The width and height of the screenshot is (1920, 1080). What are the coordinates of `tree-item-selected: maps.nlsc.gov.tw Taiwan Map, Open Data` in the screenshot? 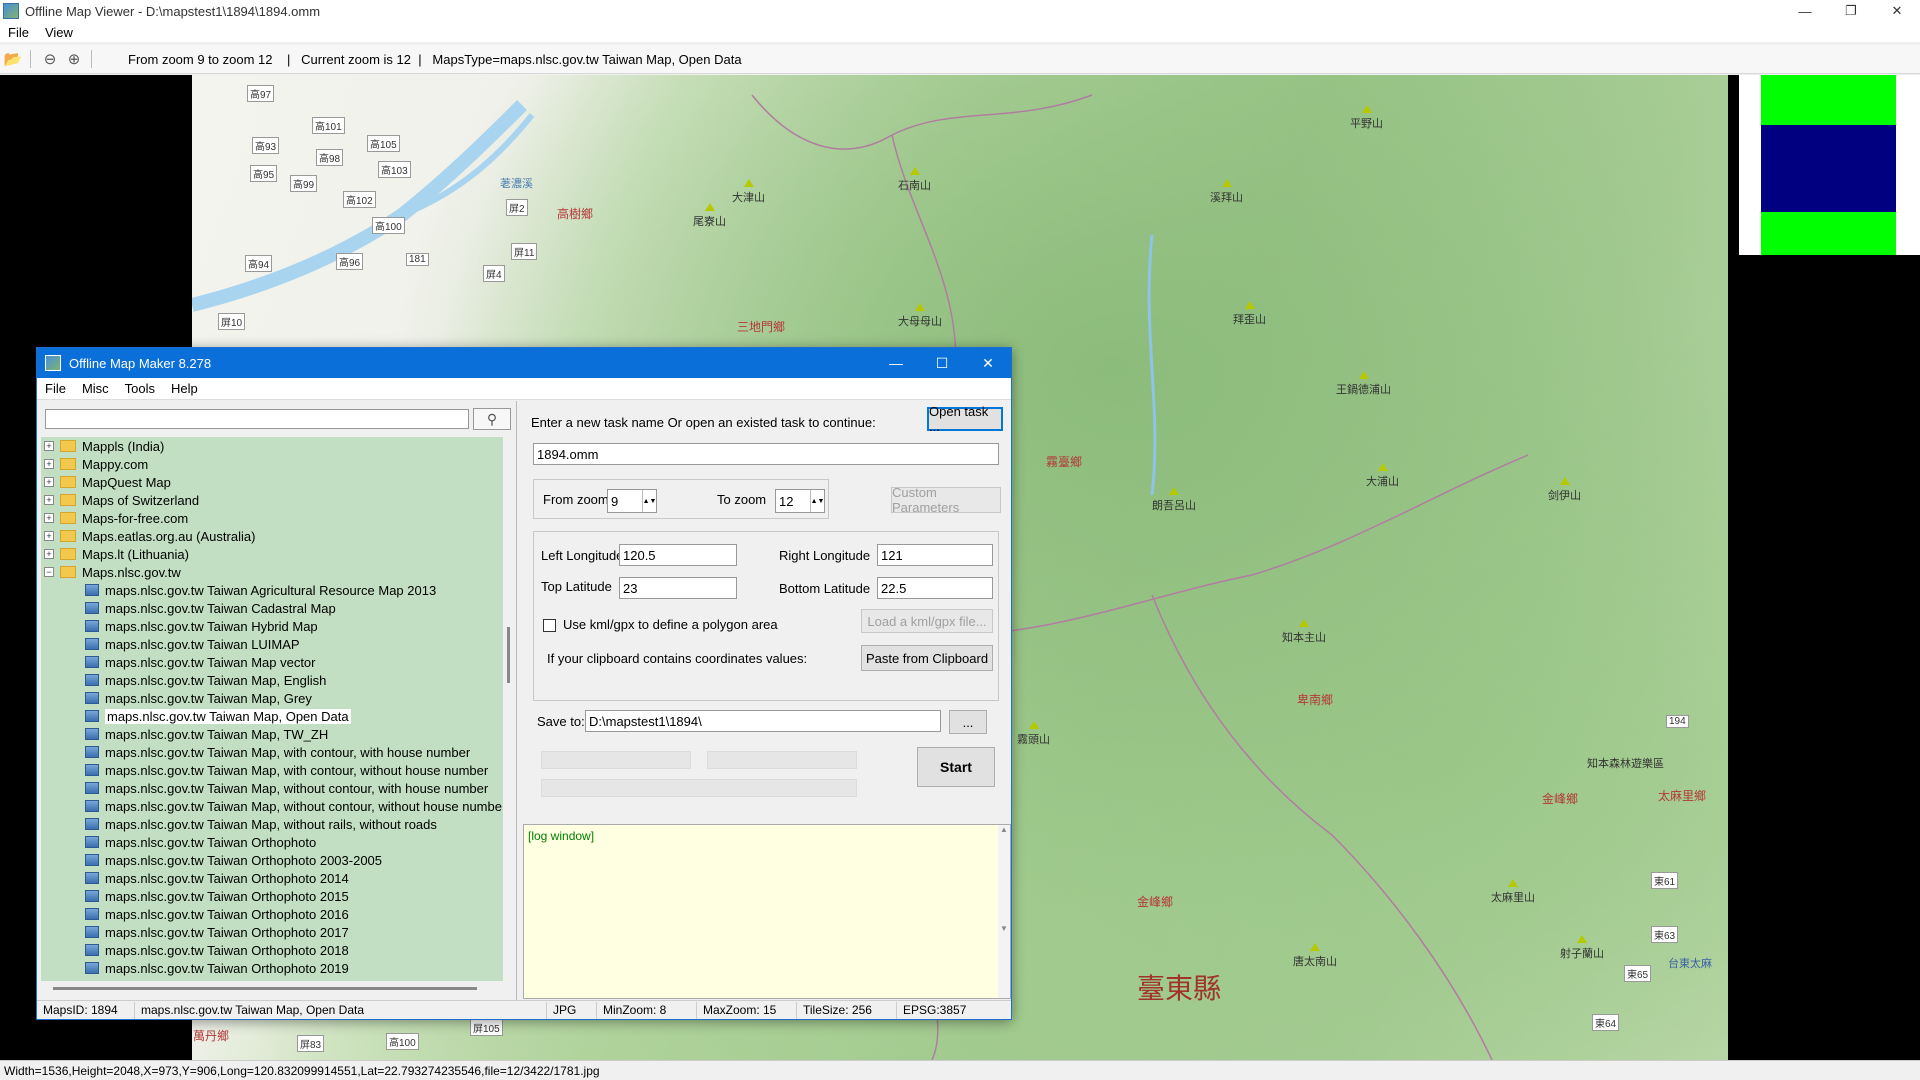 It's located at (272, 716).